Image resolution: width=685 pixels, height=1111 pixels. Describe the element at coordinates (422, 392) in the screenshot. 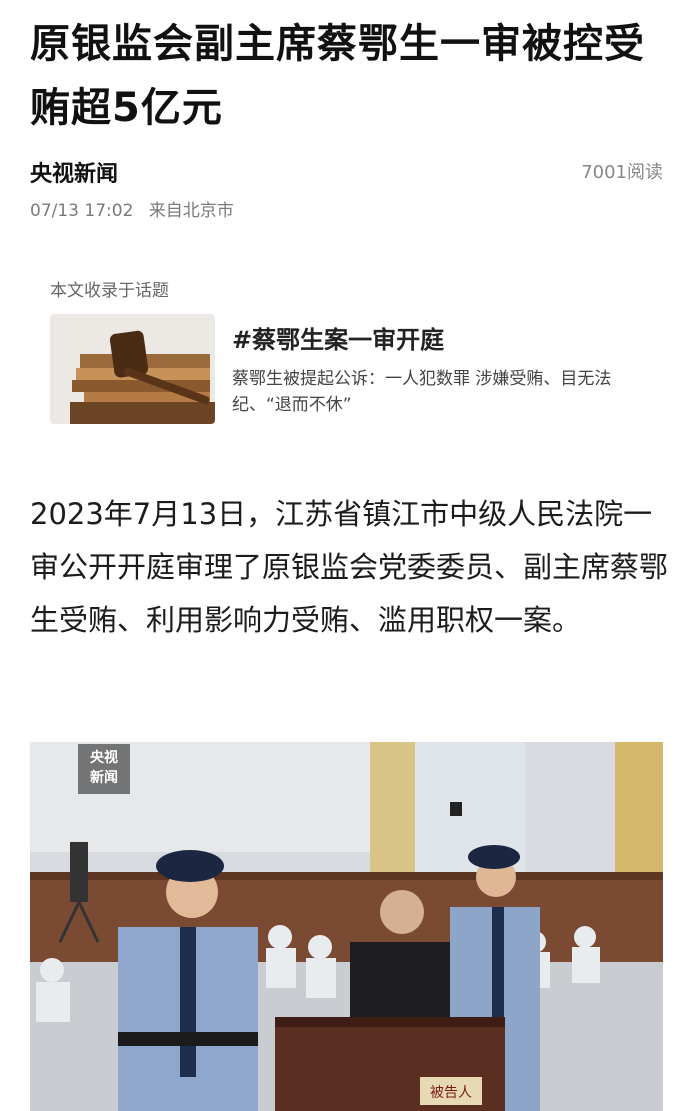

I see `topic-description: 蔡鄂生被提起公诉：一人犯数罪 涉嫌受贿、目无法纪、“退而不休”` at that location.